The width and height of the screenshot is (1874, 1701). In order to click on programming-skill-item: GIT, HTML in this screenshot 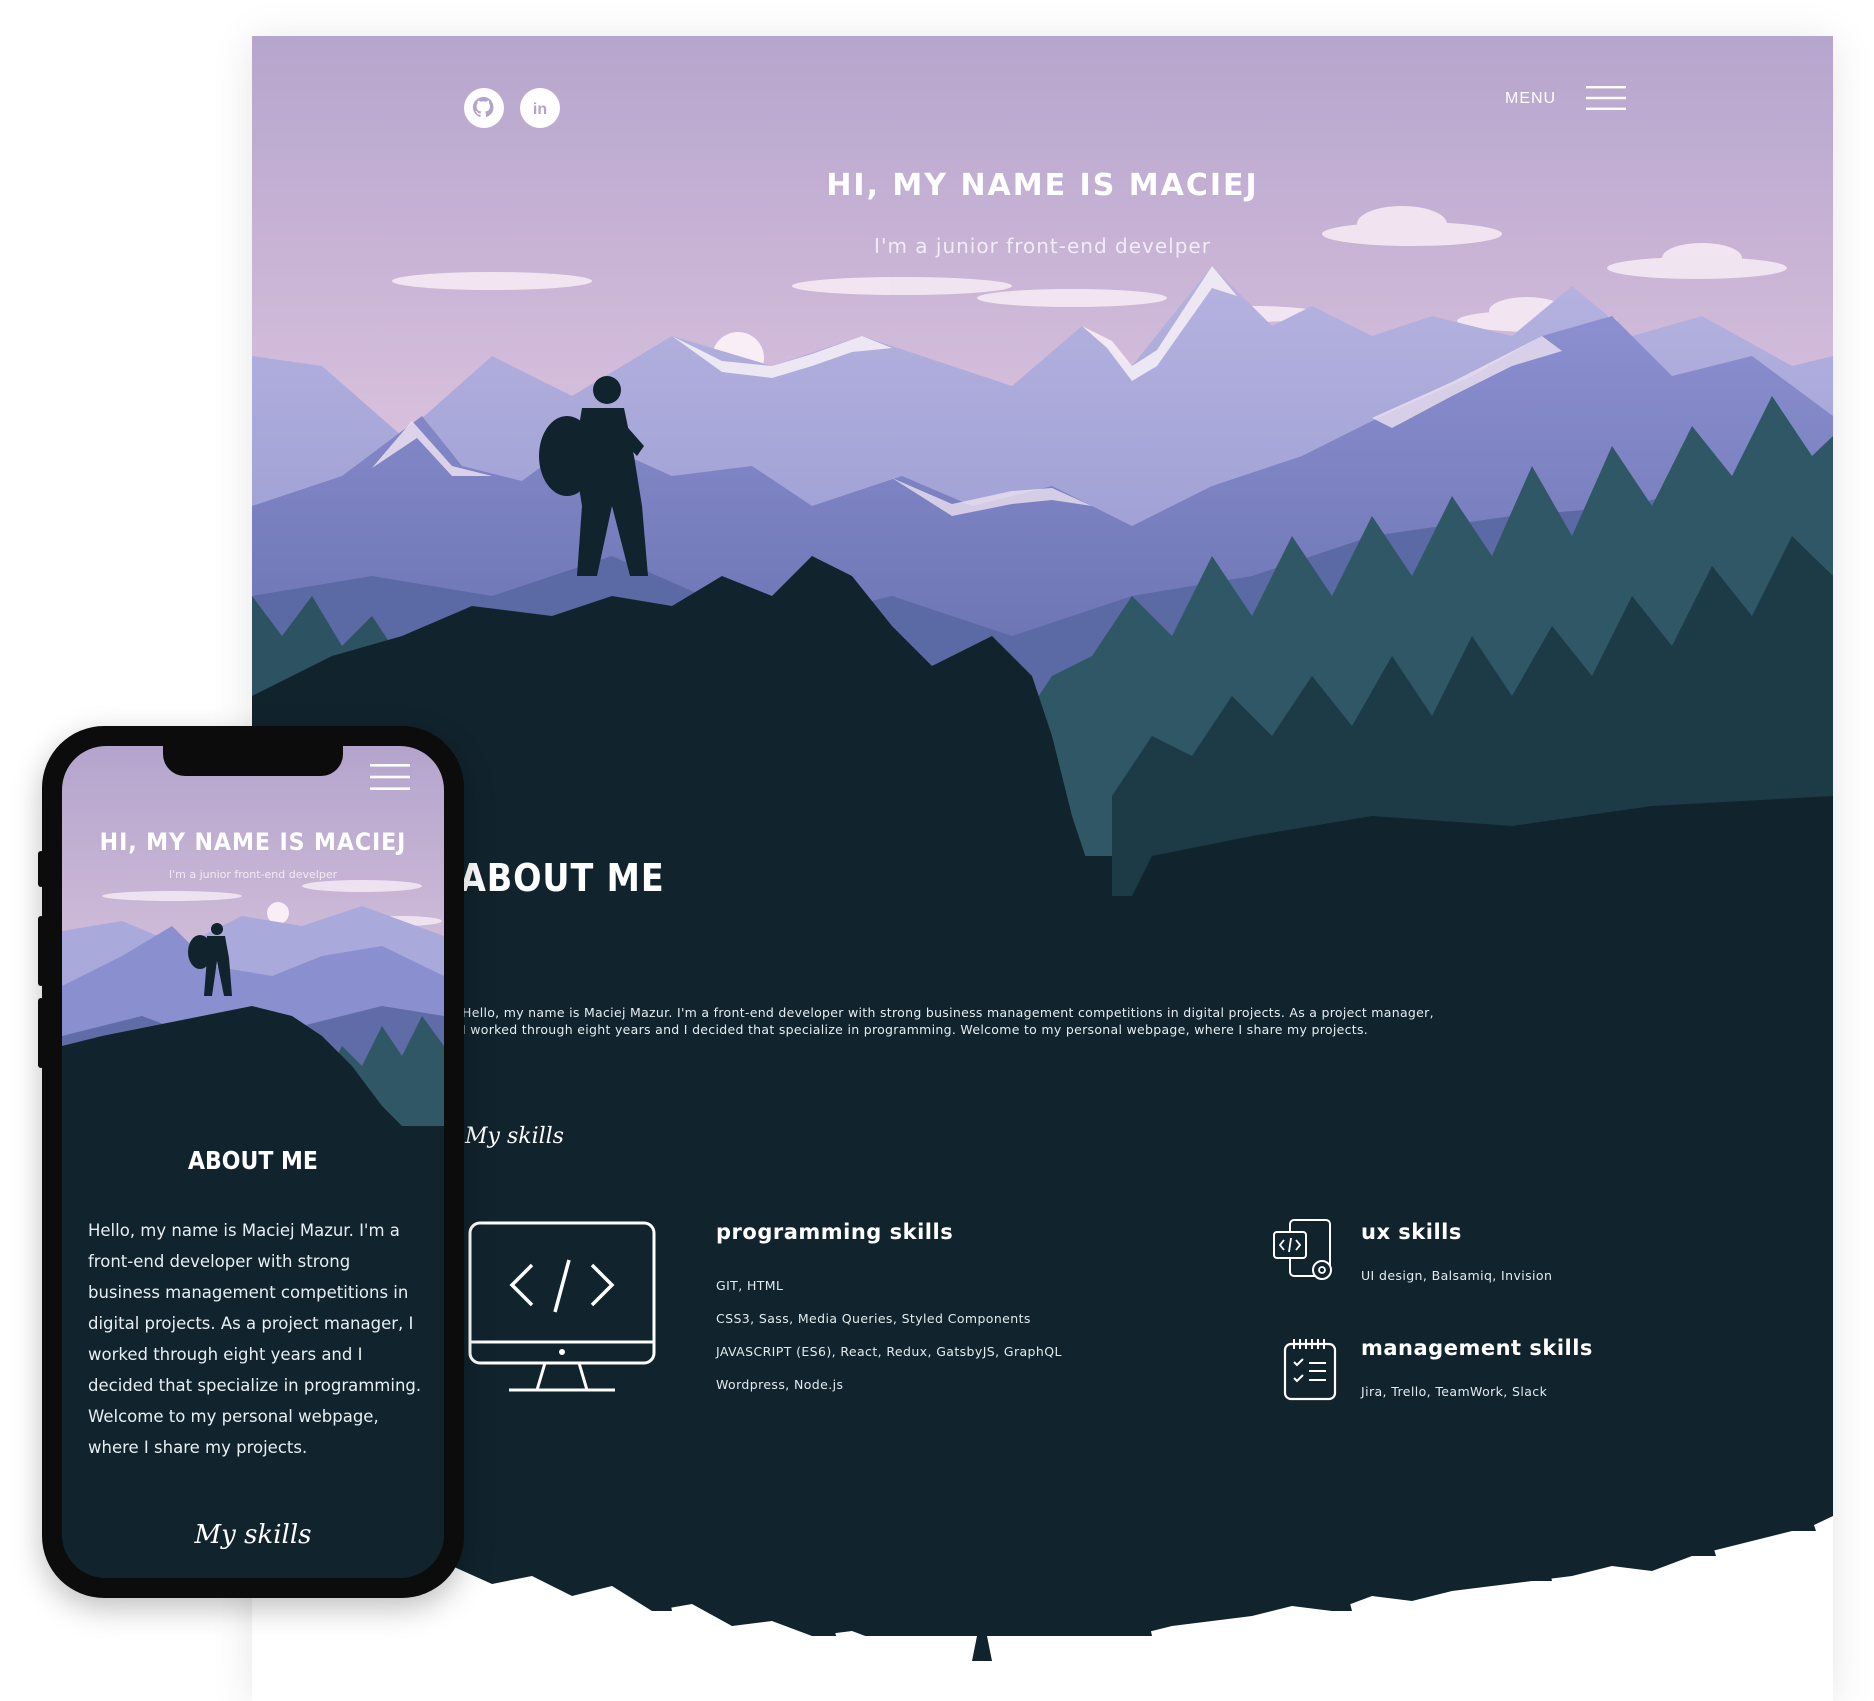, I will do `click(750, 1285)`.